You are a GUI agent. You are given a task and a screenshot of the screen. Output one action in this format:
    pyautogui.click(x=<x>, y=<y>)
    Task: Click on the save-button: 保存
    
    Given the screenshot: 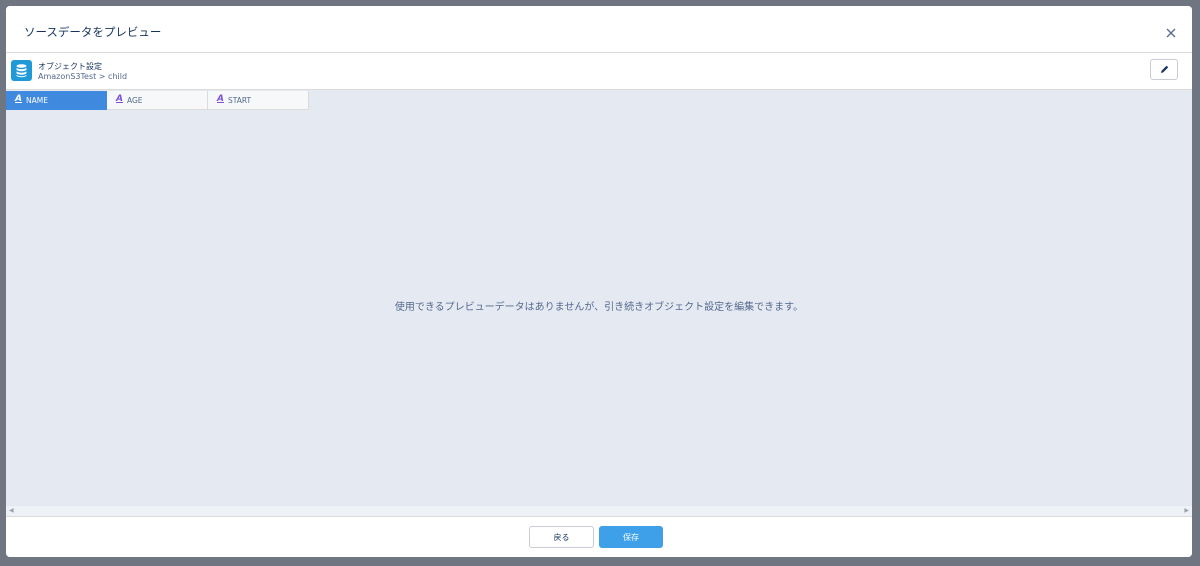 What is the action you would take?
    pyautogui.click(x=631, y=537)
    